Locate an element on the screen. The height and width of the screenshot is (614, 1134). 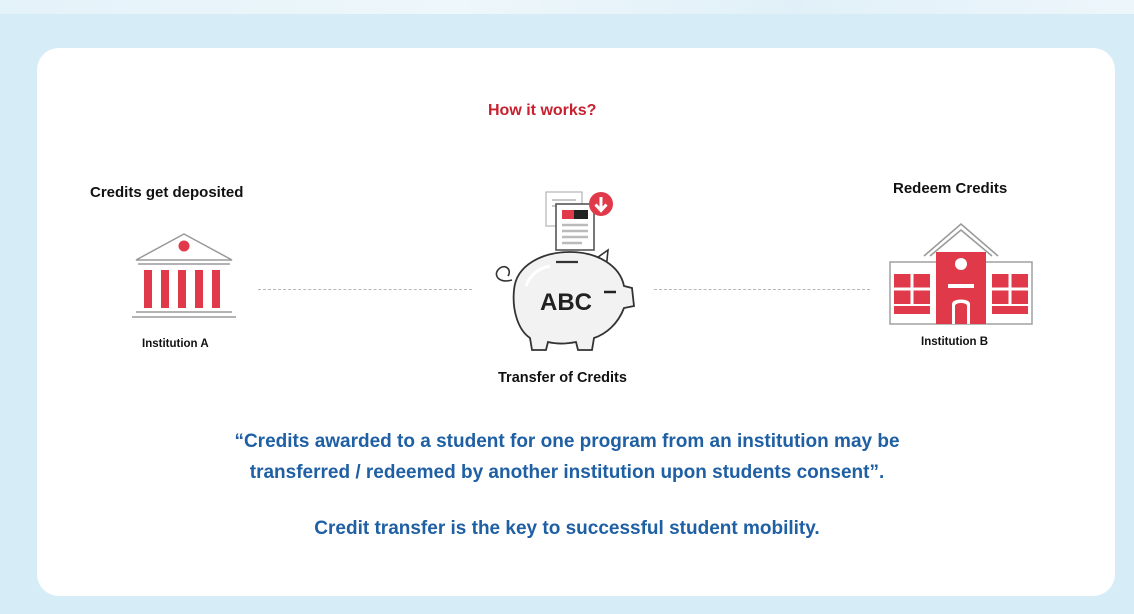
page-title: How it works? is located at coordinates (542, 110).